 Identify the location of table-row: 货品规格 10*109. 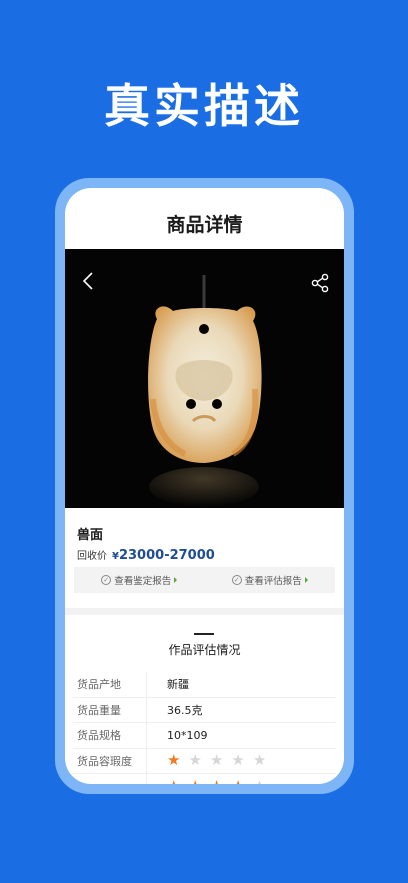
(204, 736).